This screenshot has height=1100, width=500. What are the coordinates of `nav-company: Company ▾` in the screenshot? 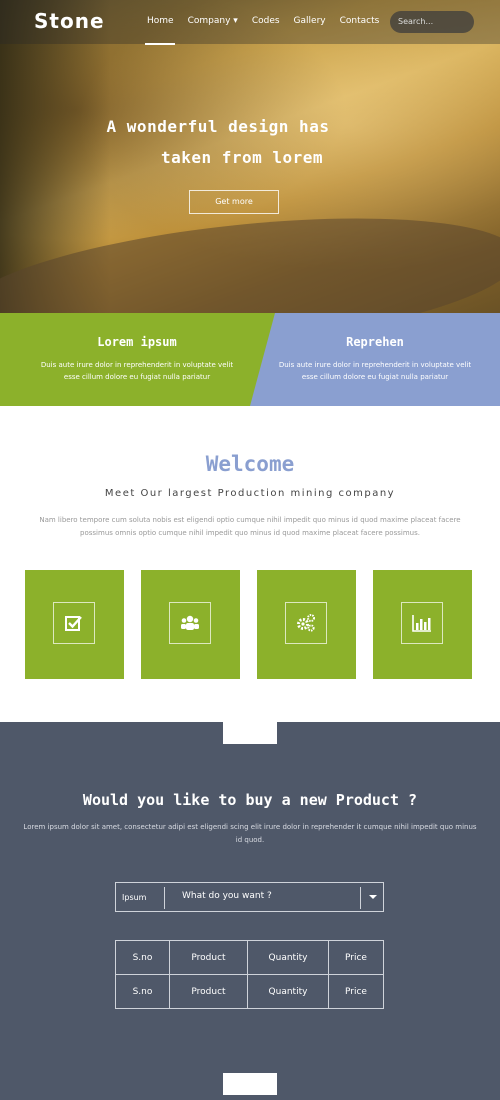 It's located at (213, 21).